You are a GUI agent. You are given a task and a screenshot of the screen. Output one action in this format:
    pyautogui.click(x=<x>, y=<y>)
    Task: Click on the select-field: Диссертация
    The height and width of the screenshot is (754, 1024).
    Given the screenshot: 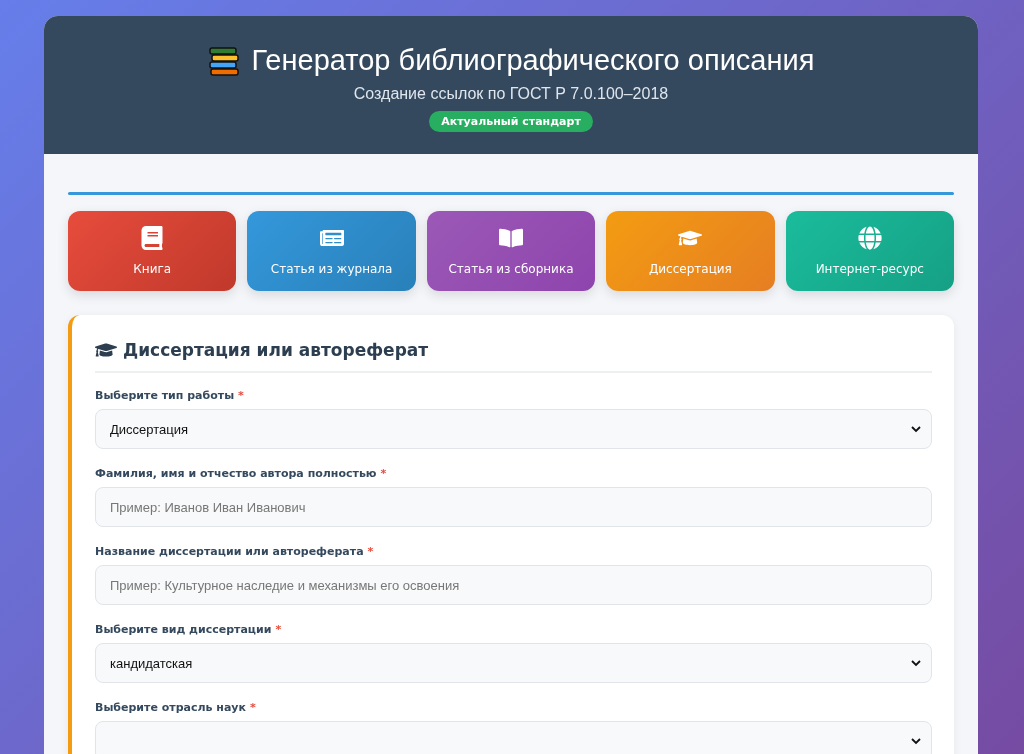 What is the action you would take?
    pyautogui.click(x=513, y=429)
    